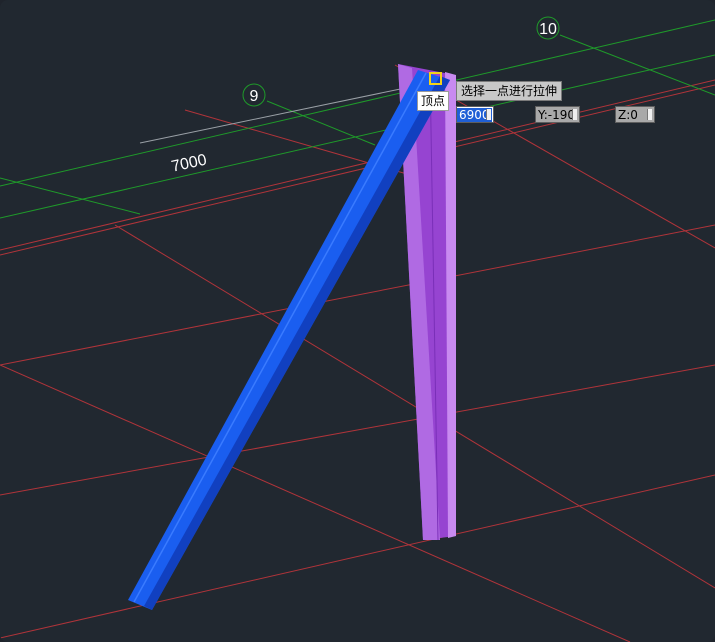 The height and width of the screenshot is (642, 715). I want to click on grid-label-10: 10, so click(548, 29).